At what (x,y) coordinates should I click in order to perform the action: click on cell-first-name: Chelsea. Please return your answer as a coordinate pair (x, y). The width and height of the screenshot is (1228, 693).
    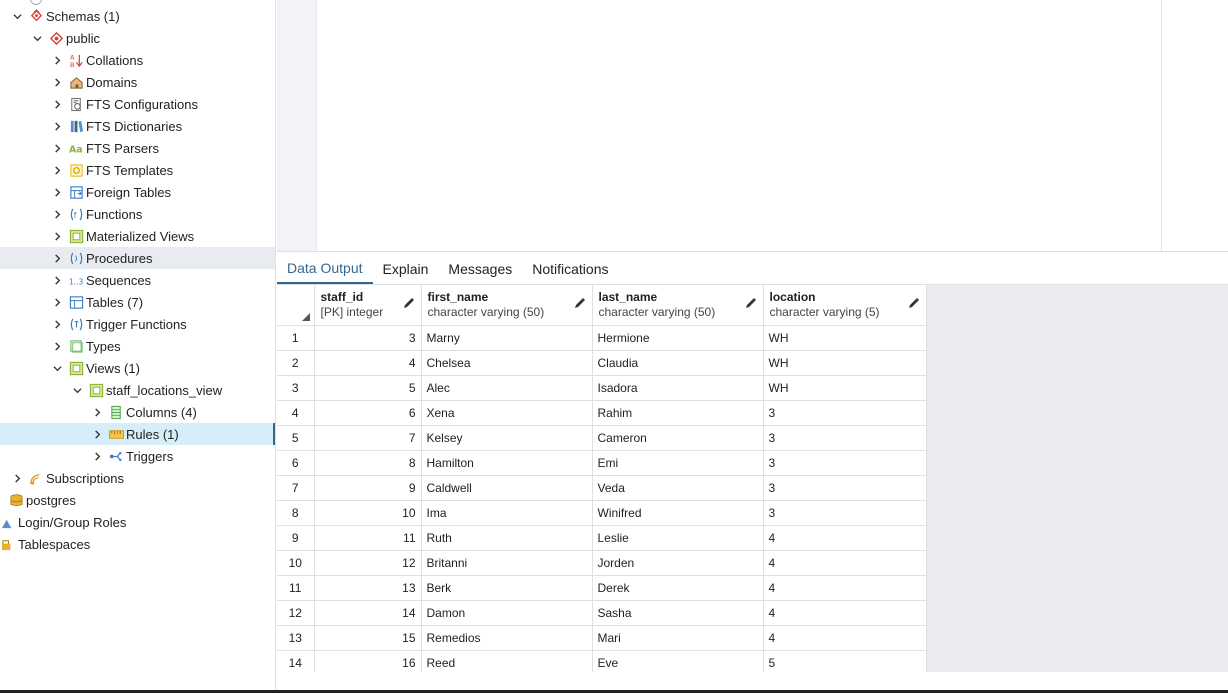
    Looking at the image, I should click on (507, 363).